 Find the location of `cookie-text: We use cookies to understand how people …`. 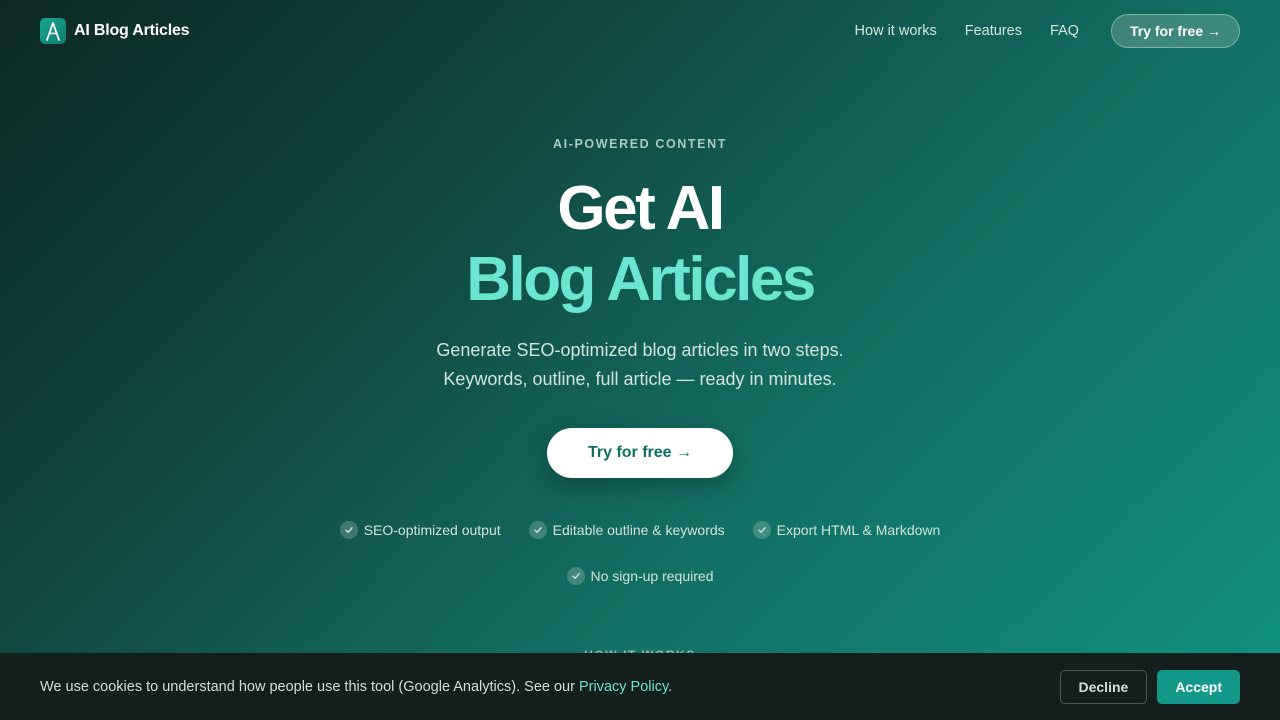

cookie-text: We use cookies to understand how people … is located at coordinates (309, 686).